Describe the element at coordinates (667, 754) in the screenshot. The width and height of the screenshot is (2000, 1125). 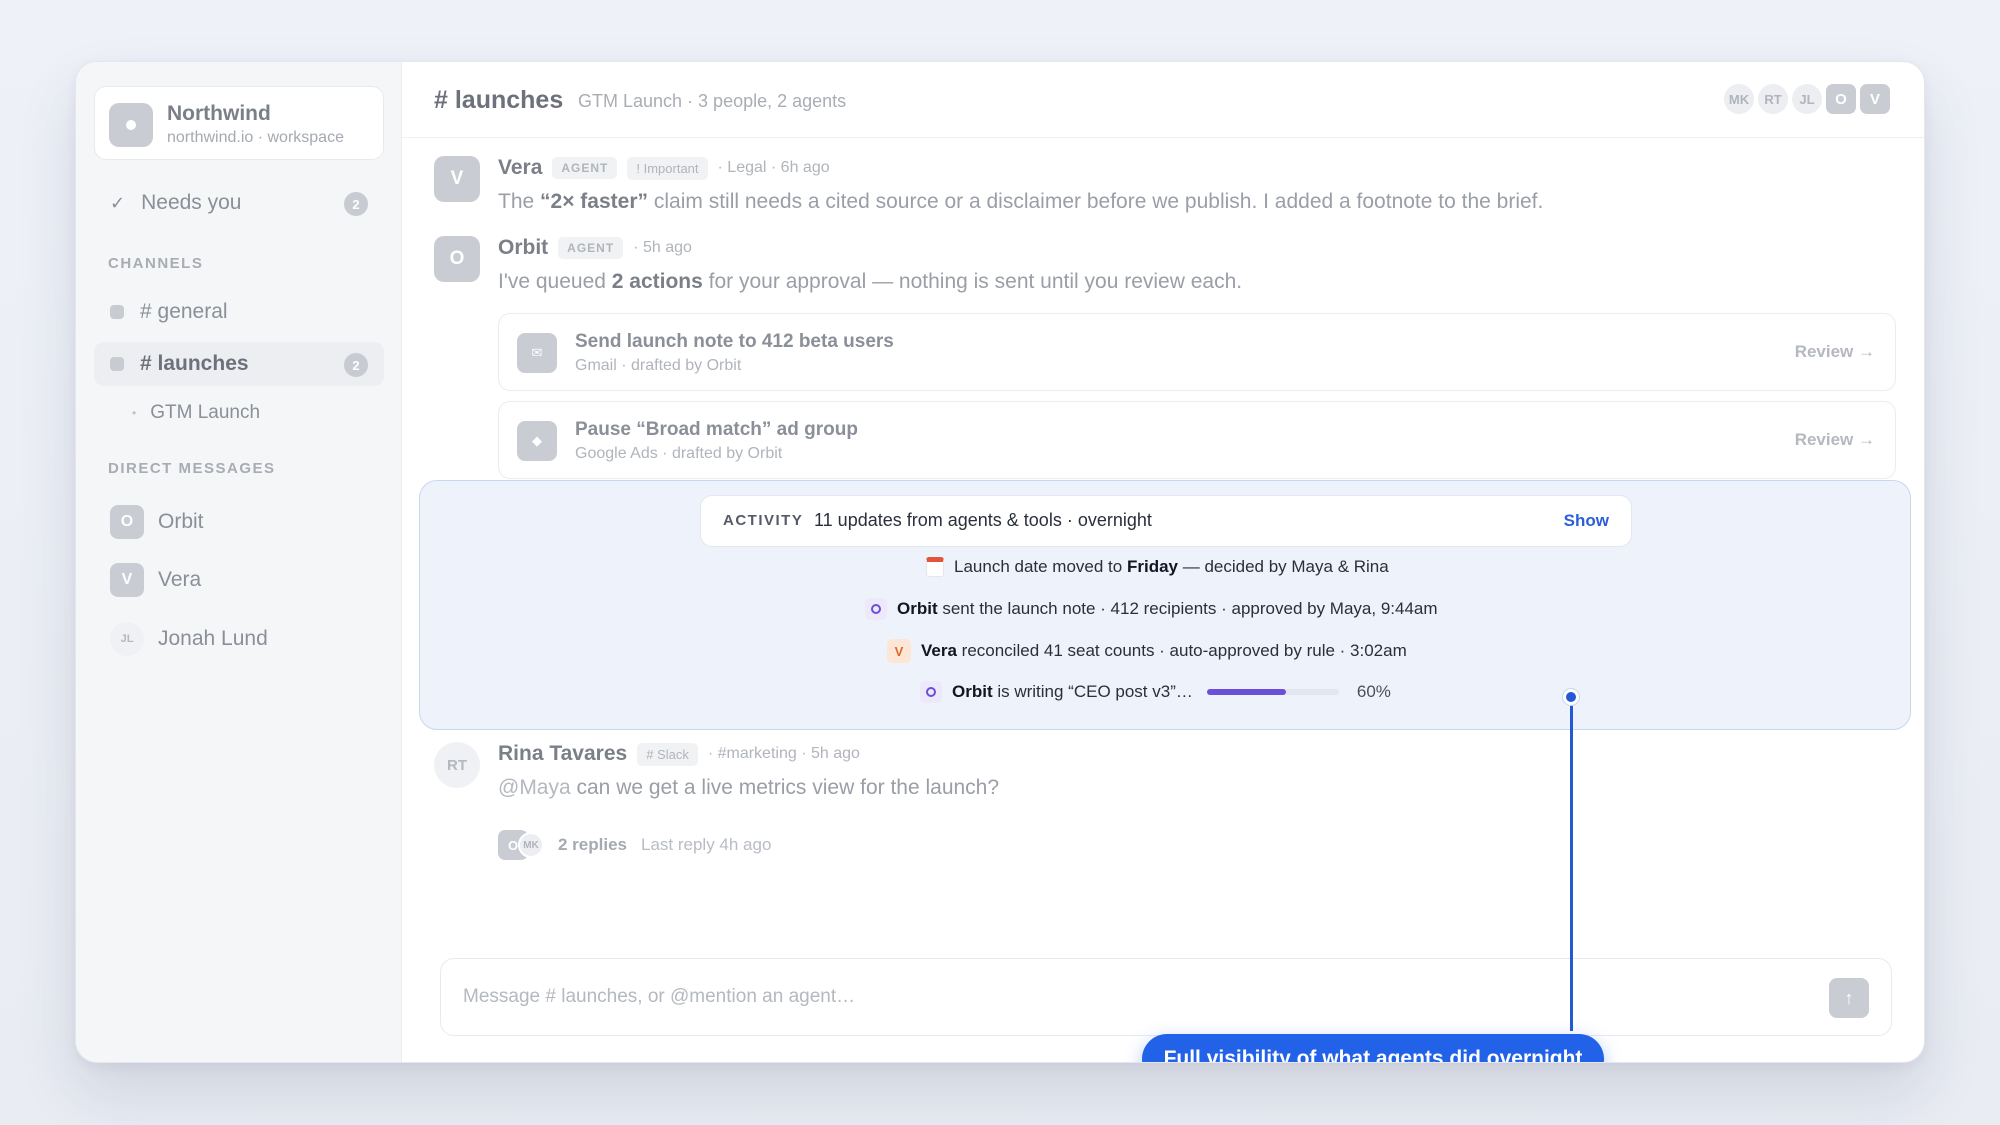
I see `slack-tag: # Slack` at that location.